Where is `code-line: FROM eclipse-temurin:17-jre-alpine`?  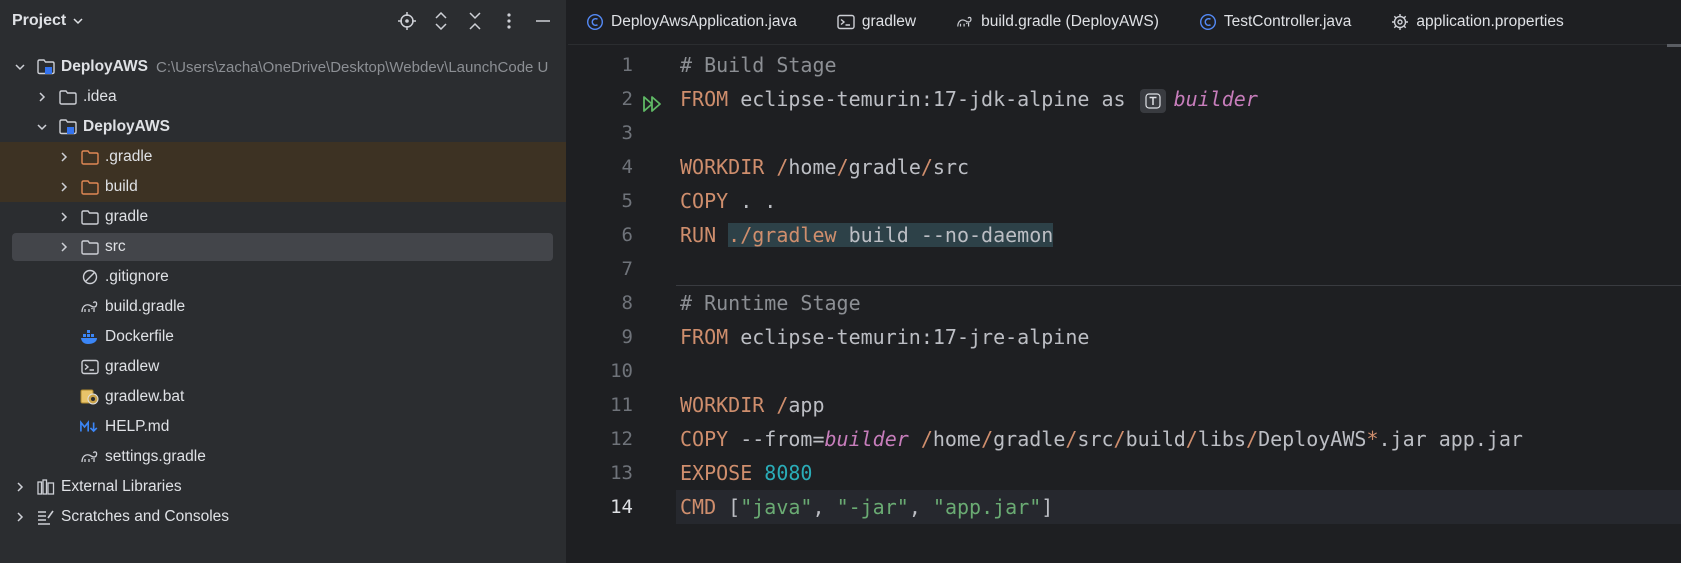
code-line: FROM eclipse-temurin:17-jre-alpine is located at coordinates (1178, 337).